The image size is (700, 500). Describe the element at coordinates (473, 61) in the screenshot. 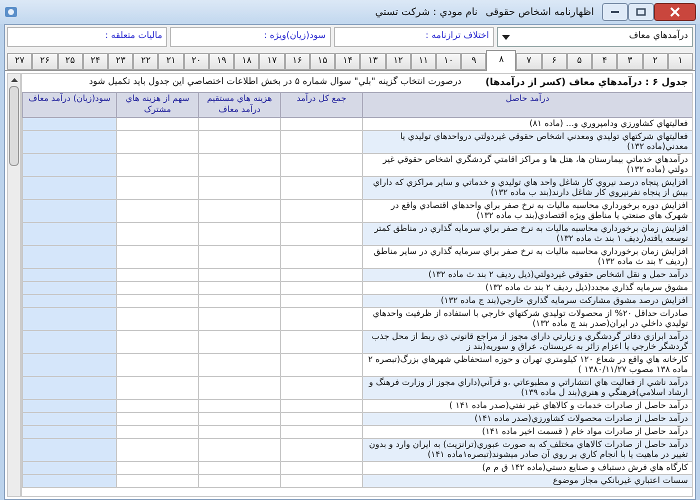

I see `page-tab: ۹` at that location.